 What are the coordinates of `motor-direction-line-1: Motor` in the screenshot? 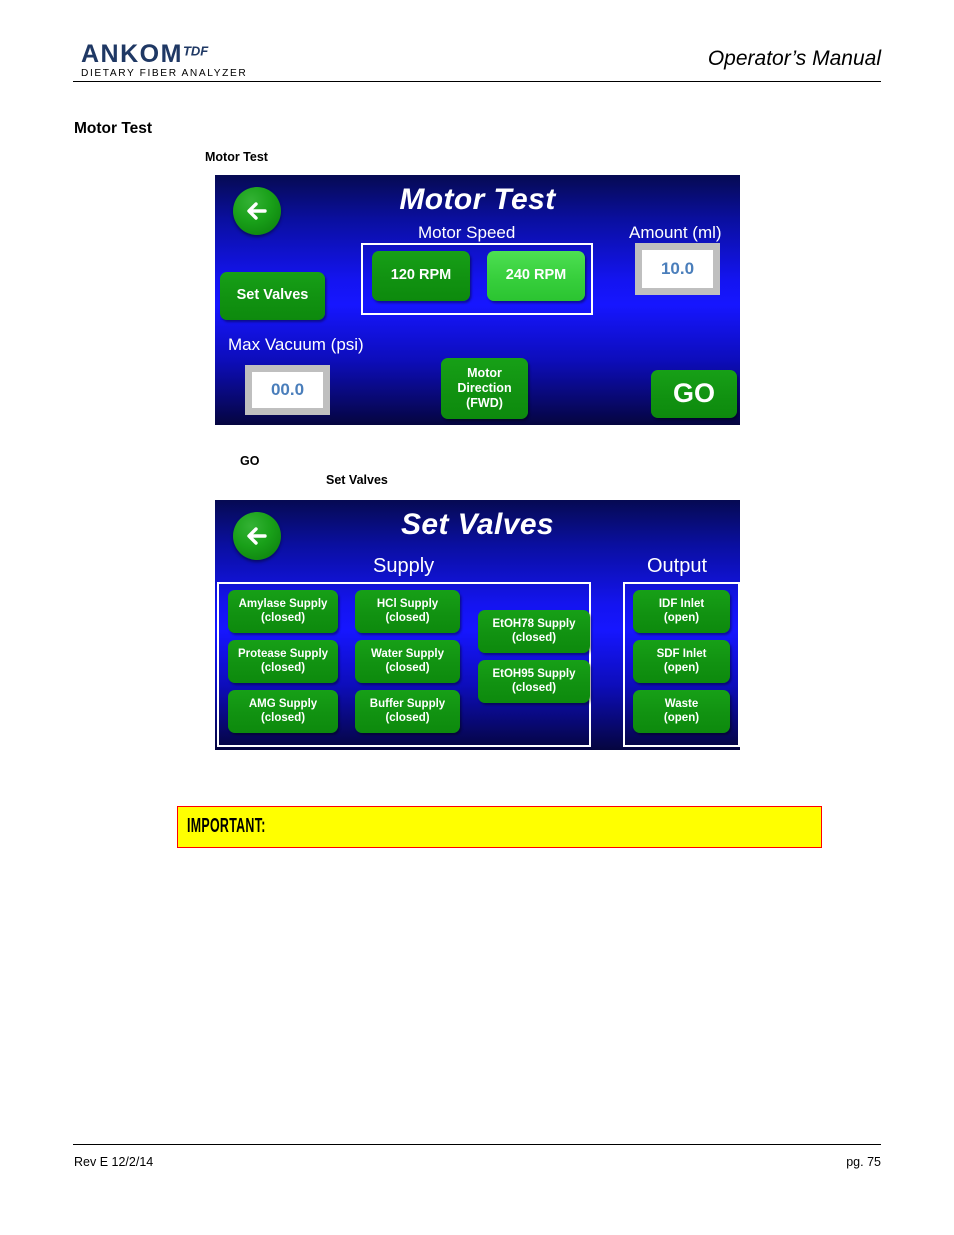 It's located at (484, 373).